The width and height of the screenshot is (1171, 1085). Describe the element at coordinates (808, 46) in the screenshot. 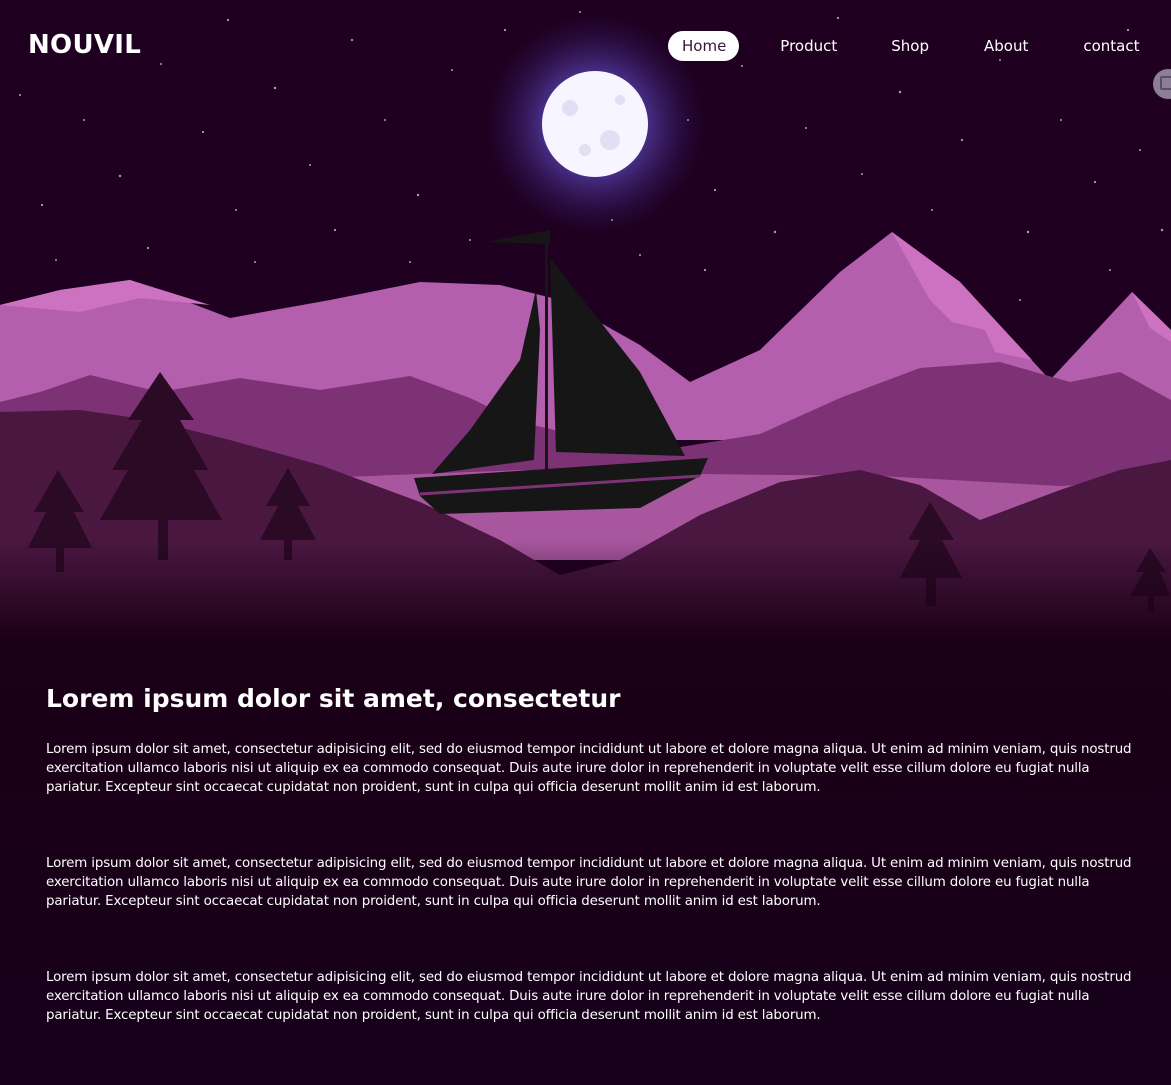

I see `nav-product: Product` at that location.